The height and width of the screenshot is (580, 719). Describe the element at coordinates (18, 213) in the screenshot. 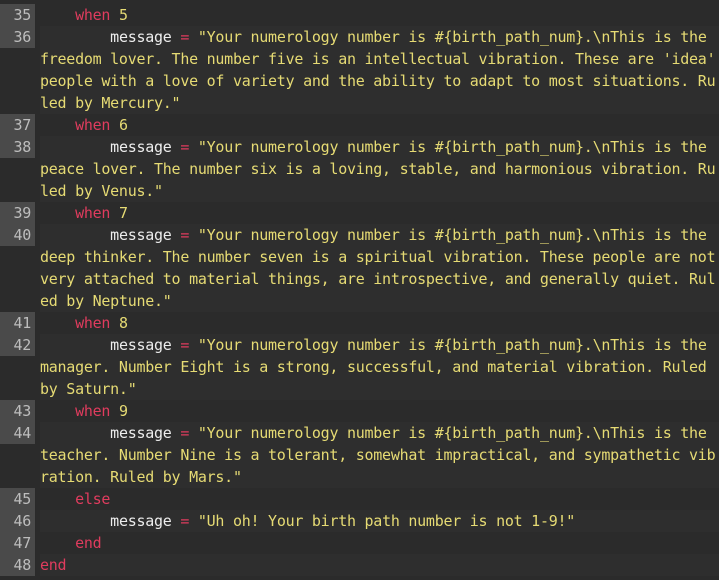

I see `line-number: 39` at that location.